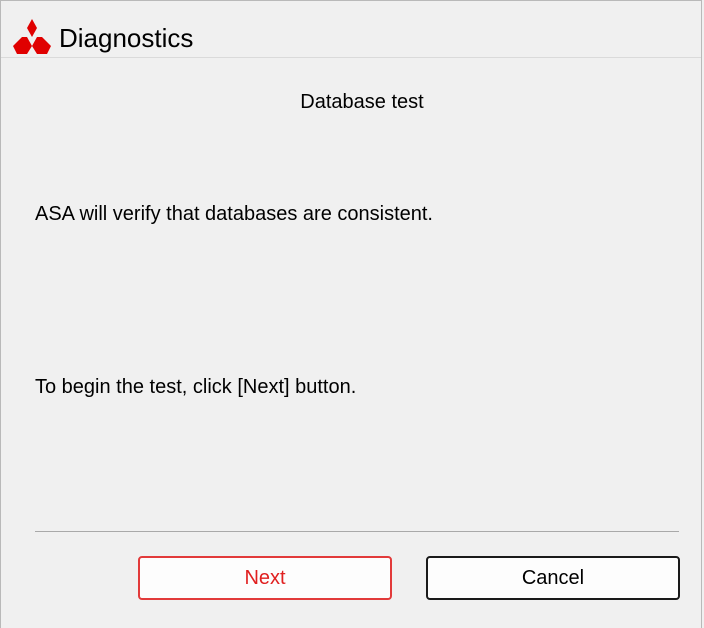  What do you see at coordinates (32, 36) in the screenshot?
I see `mitsubishi-logo-icon` at bounding box center [32, 36].